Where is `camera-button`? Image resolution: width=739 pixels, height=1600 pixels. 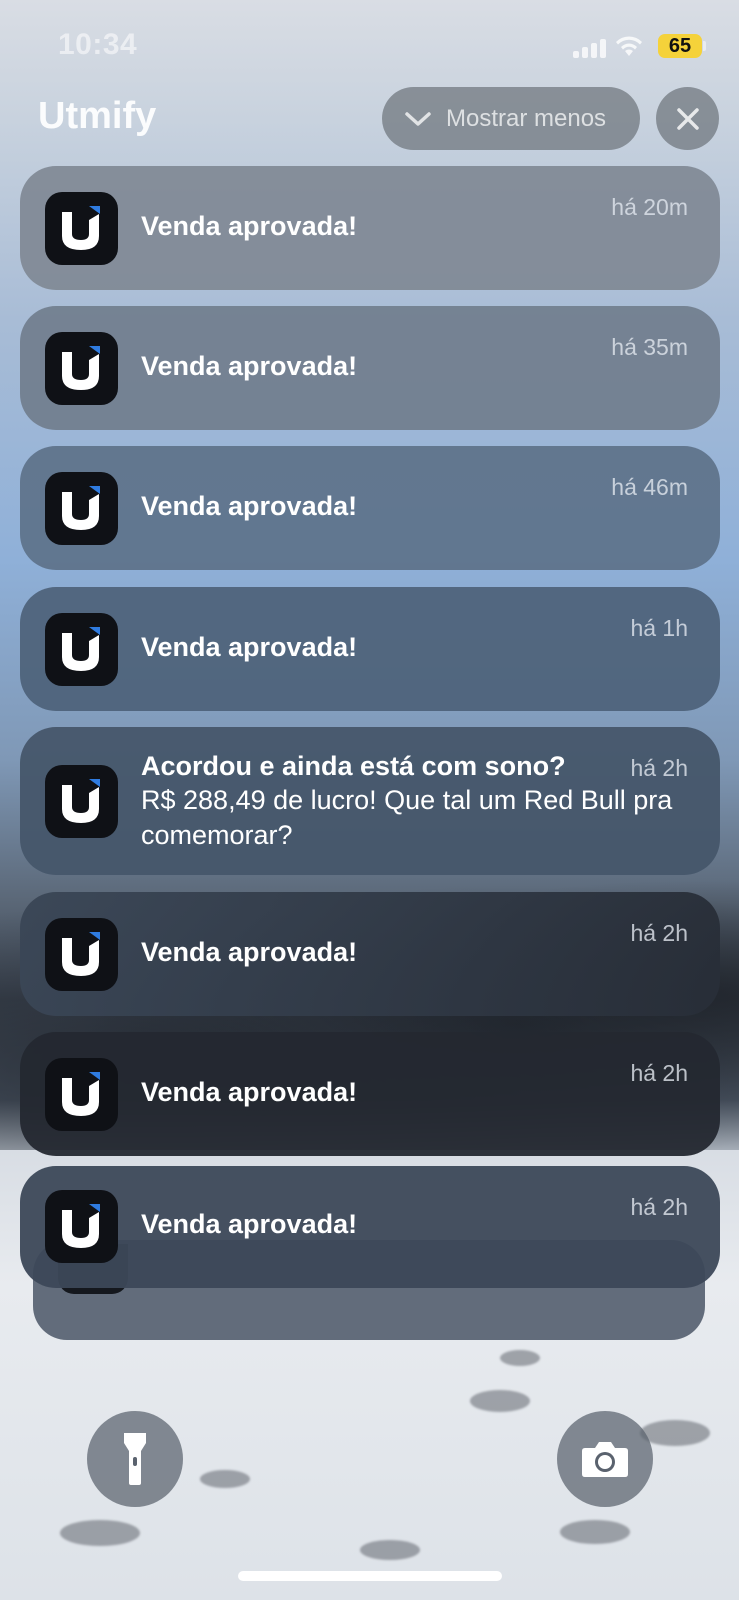 camera-button is located at coordinates (605, 1459).